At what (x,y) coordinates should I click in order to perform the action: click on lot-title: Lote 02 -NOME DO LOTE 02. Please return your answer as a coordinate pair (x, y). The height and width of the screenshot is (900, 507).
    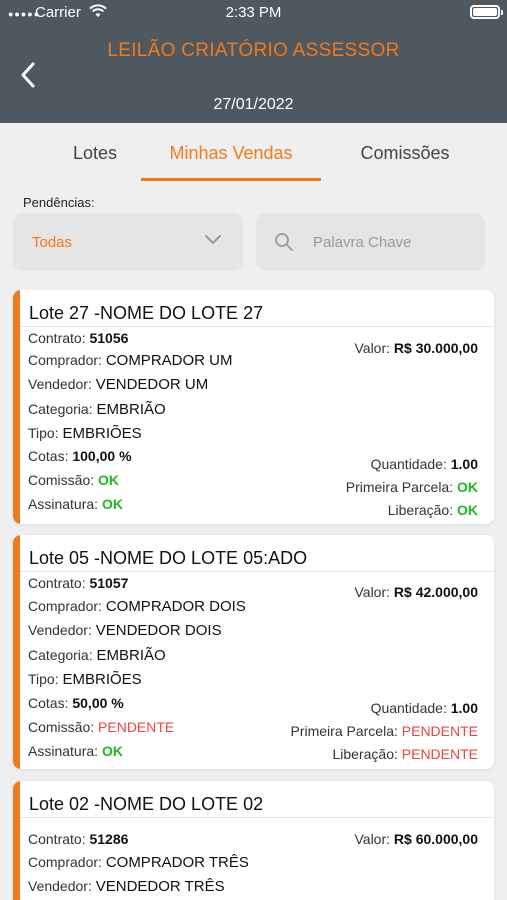
    Looking at the image, I should click on (146, 804).